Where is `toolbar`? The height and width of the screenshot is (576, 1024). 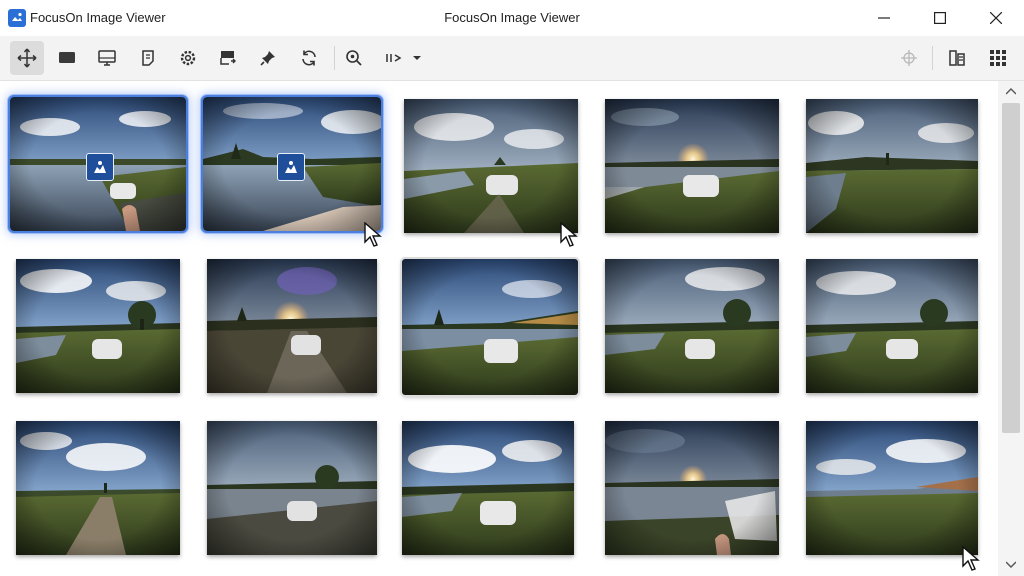
toolbar is located at coordinates (512, 58).